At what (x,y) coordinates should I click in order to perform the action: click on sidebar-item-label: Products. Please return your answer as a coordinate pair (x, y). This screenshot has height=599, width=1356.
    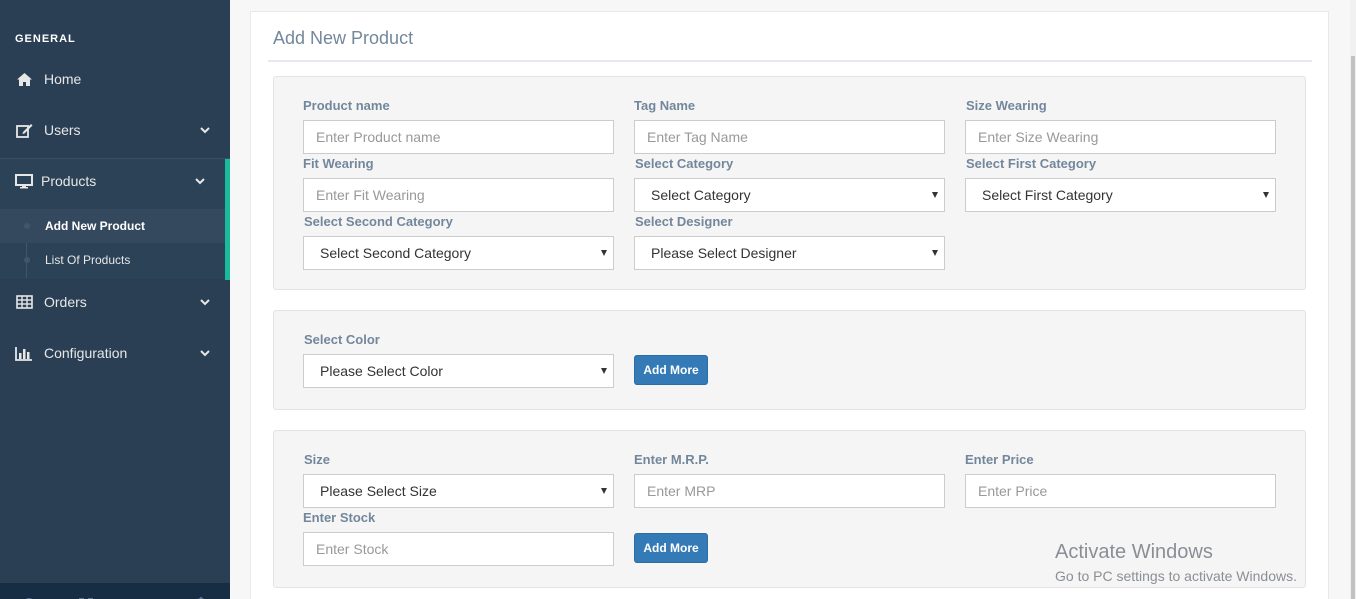
    Looking at the image, I should click on (69, 181).